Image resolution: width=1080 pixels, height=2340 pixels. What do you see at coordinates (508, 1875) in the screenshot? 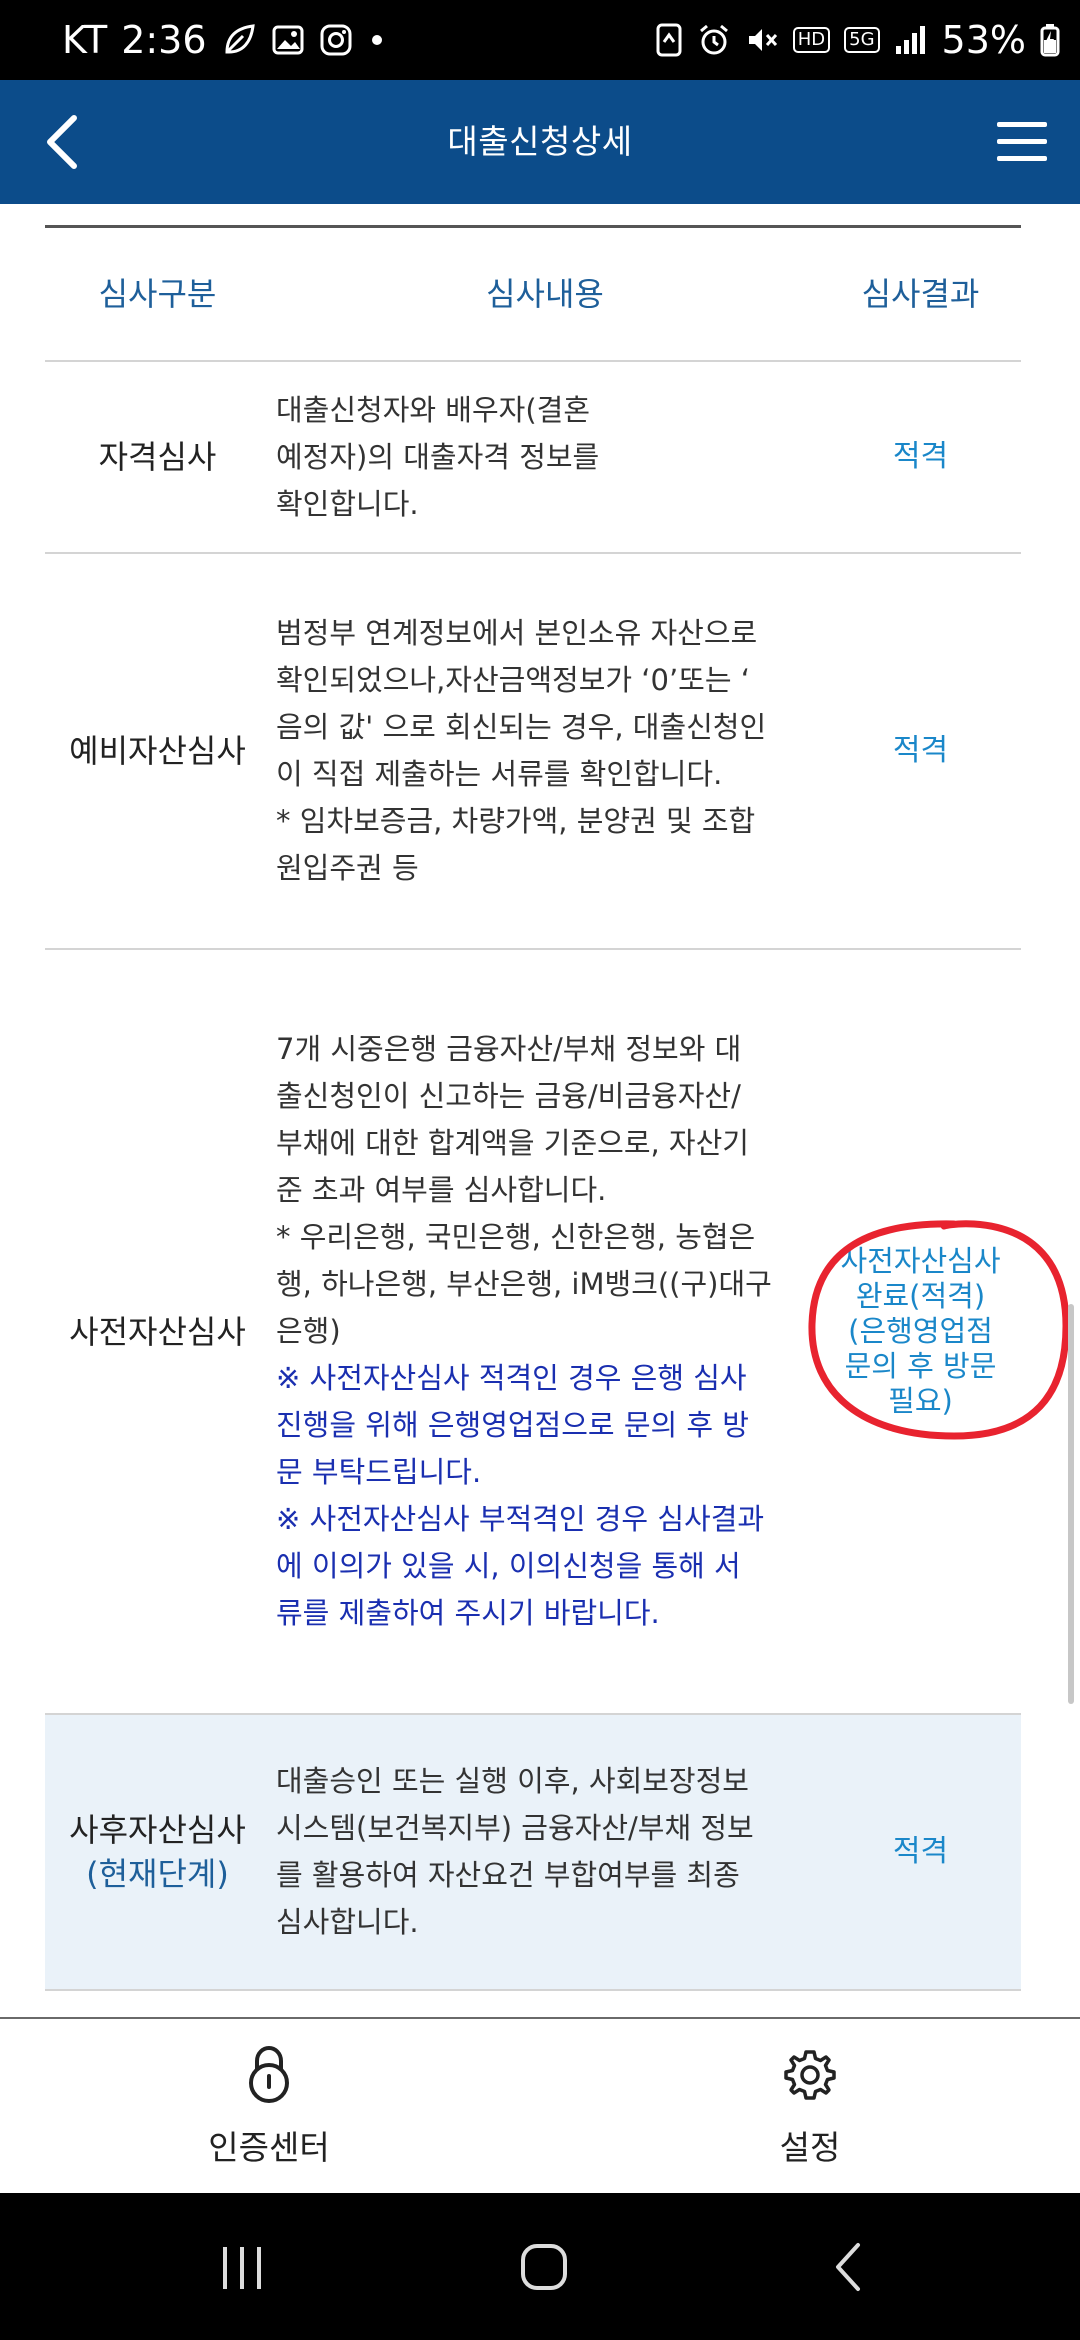
I see `content-line: 를 활용하여 자산요건 부합여부를 최종` at bounding box center [508, 1875].